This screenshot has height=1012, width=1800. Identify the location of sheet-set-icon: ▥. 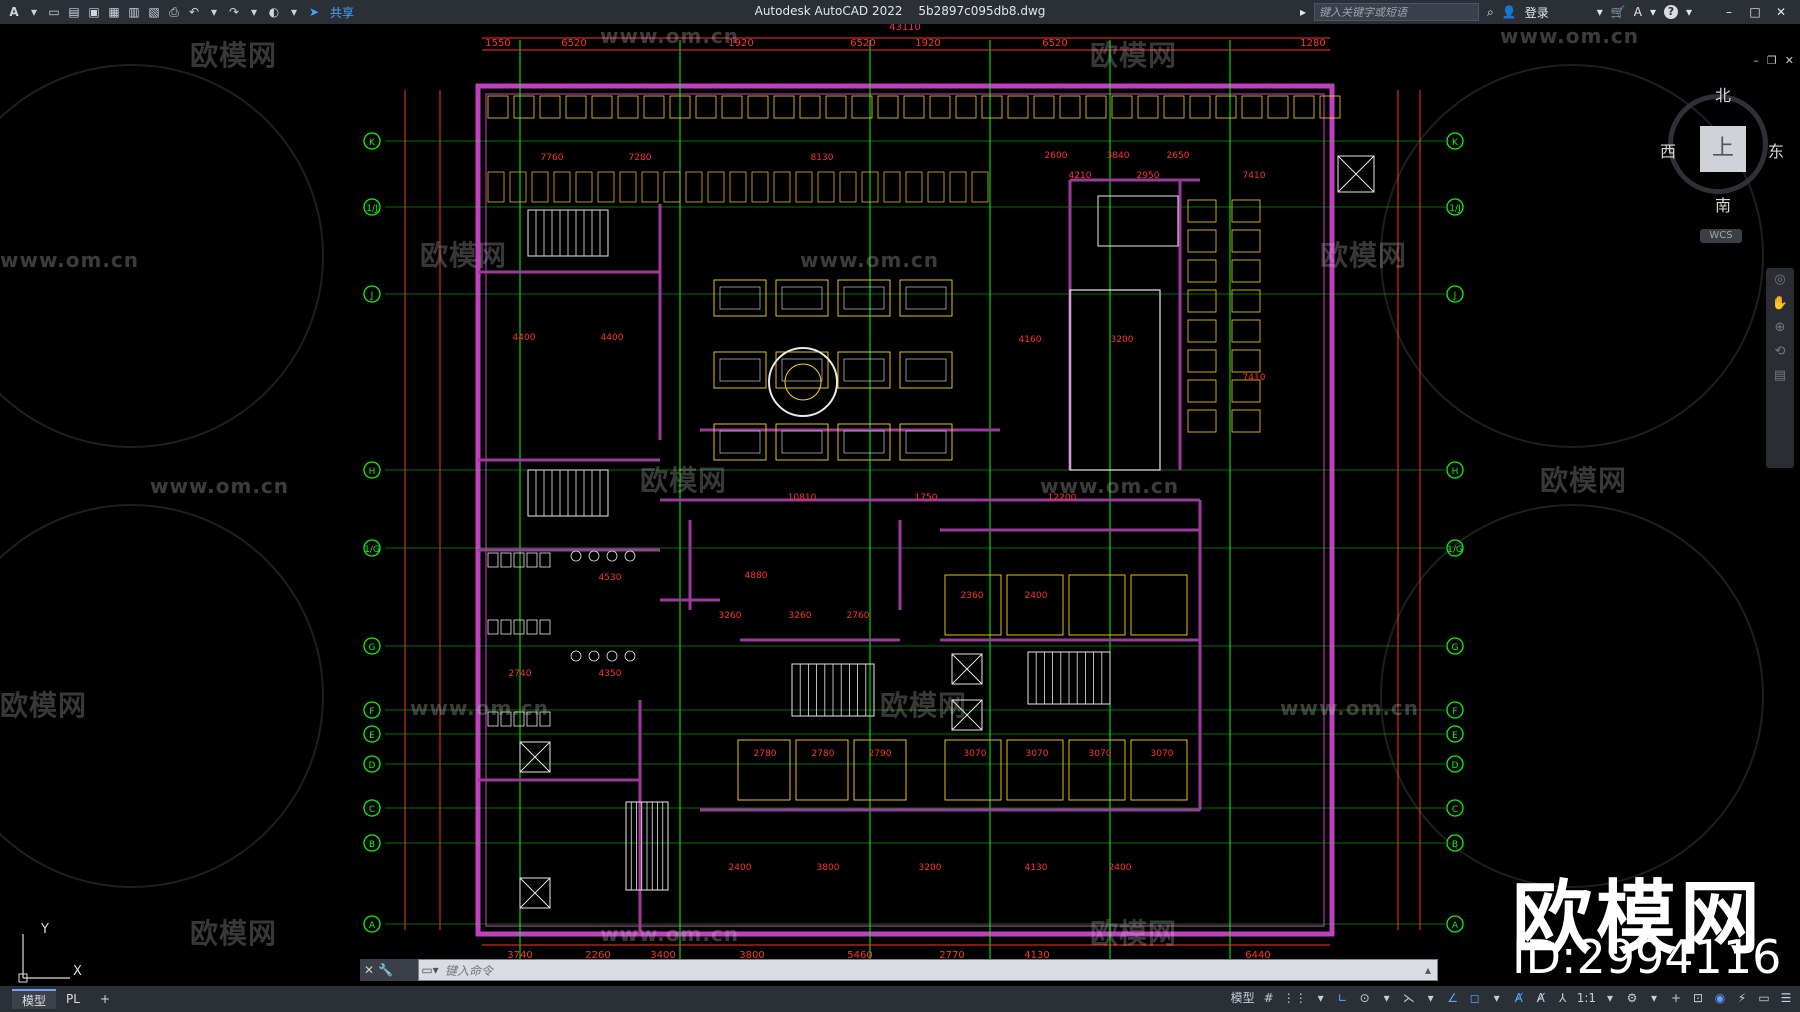
(134, 12).